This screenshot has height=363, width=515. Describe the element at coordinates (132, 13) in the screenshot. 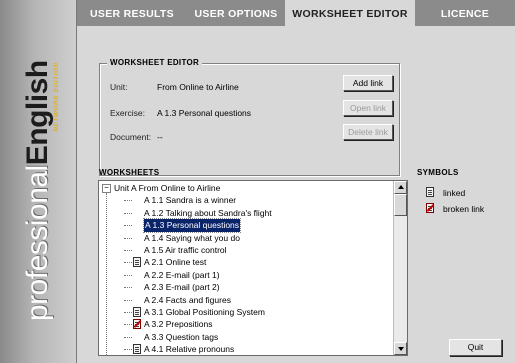

I see `tab-user-results: USER RESULTS` at that location.